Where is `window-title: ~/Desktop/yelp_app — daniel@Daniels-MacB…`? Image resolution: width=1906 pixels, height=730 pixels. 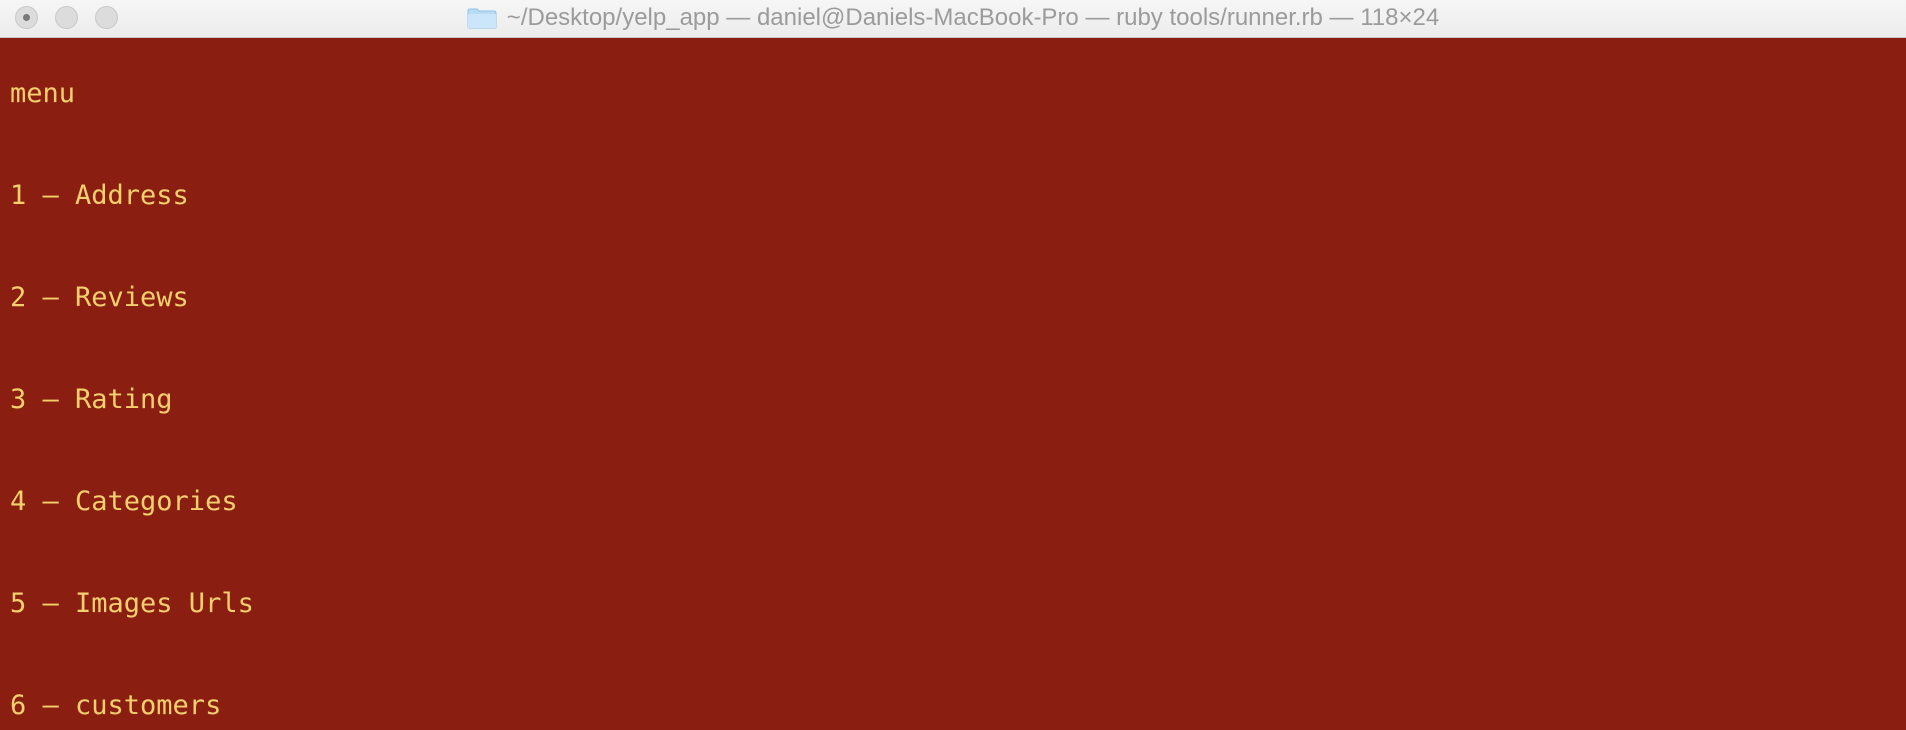
window-title: ~/Desktop/yelp_app — daniel@Daniels-MacB… is located at coordinates (973, 17).